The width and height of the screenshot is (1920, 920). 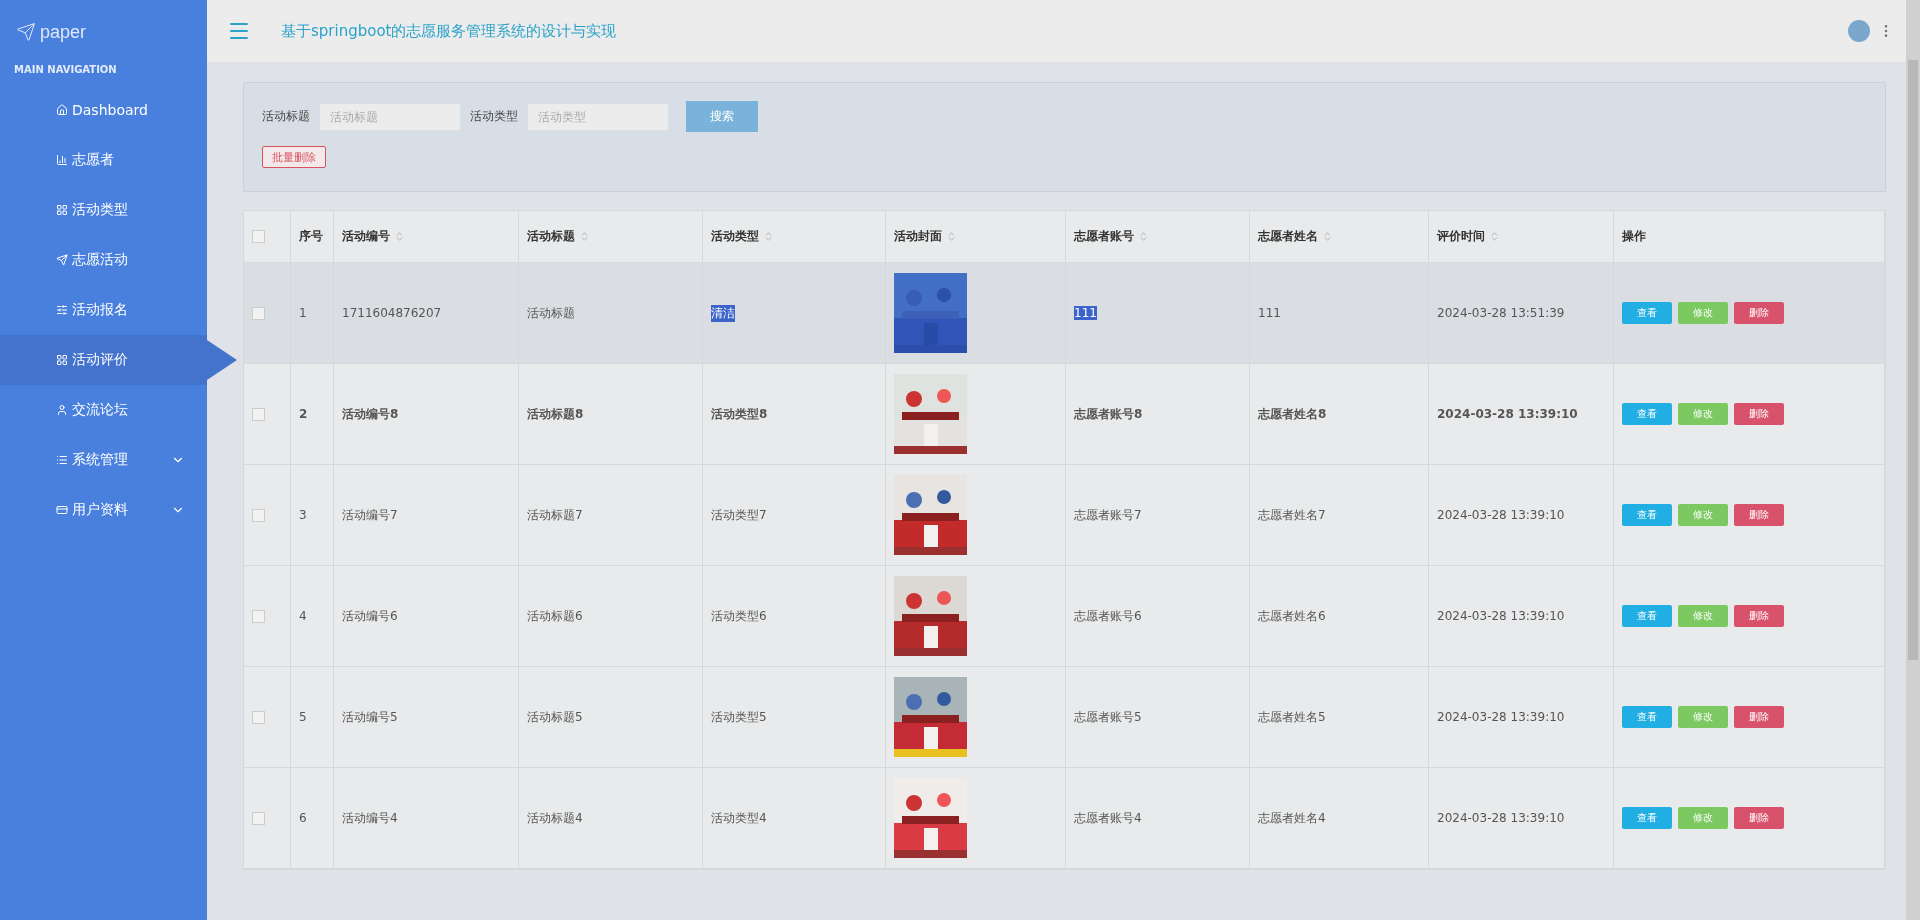 What do you see at coordinates (294, 157) in the screenshot?
I see `batch-delete-button: 批量删除` at bounding box center [294, 157].